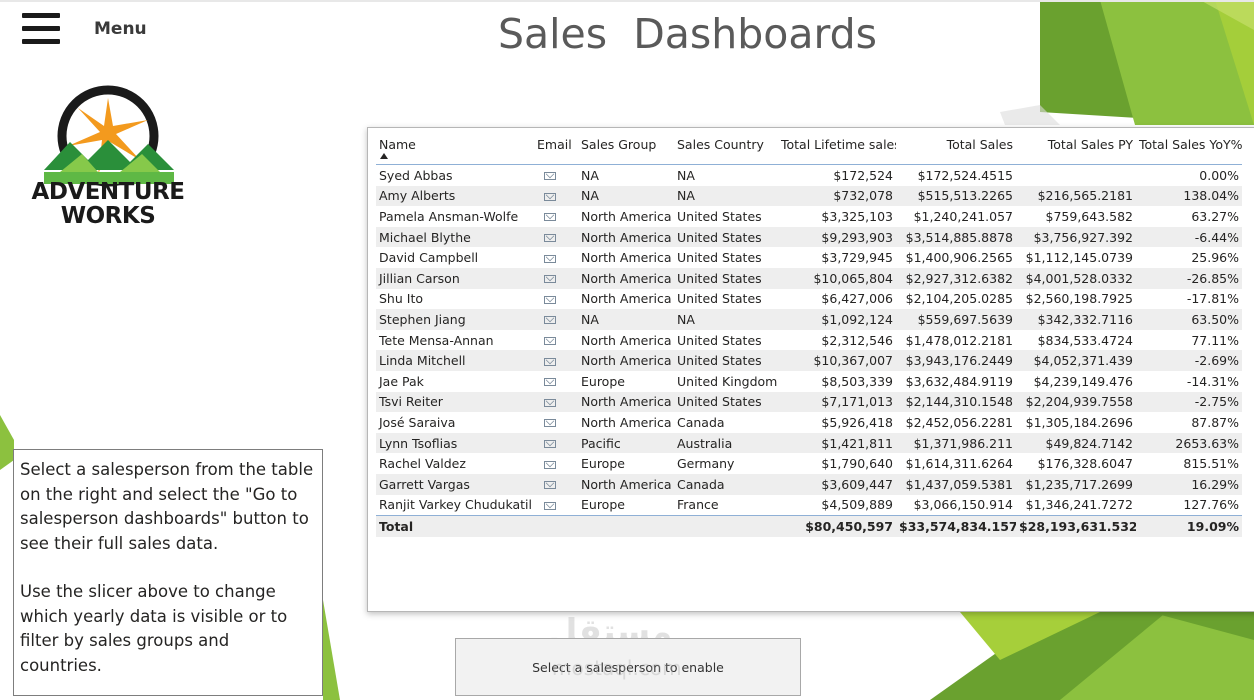 Image resolution: width=1254 pixels, height=700 pixels. Describe the element at coordinates (809, 175) in the screenshot. I see `table-row: Syed Abbas NA NA $172,524 $172,524.4515 0.00%` at that location.